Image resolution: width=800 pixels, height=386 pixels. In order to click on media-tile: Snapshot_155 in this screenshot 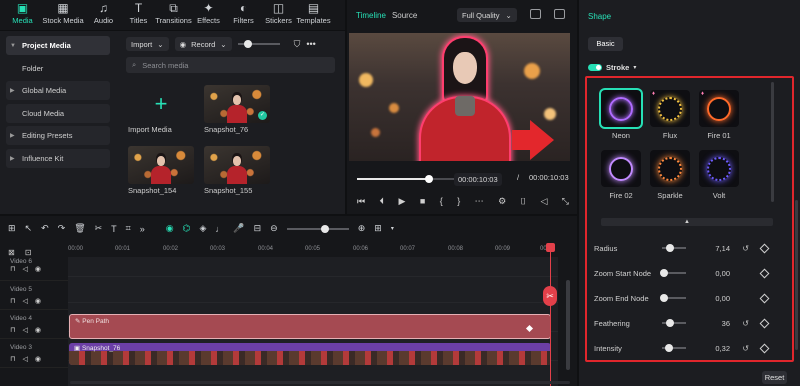, I will do `click(237, 170)`.